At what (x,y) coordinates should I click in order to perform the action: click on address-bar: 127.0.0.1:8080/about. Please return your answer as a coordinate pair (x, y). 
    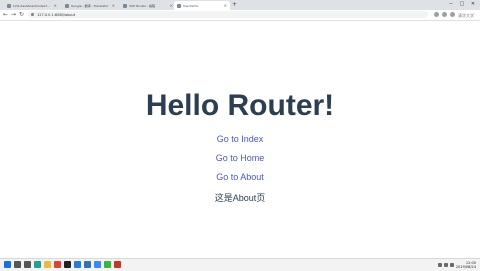
    Looking at the image, I should click on (228, 14).